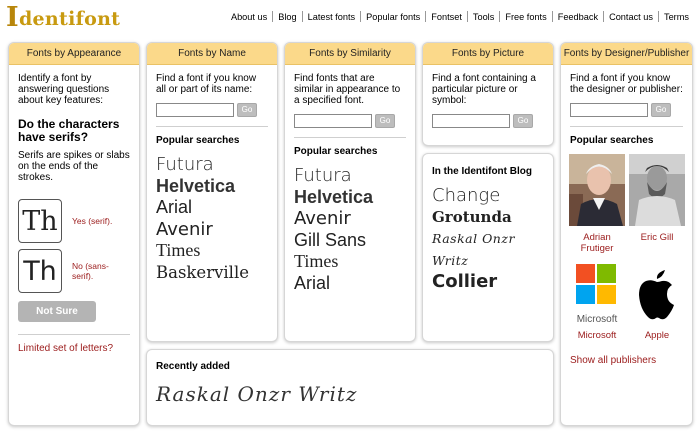 This screenshot has height=434, width=700. I want to click on popular-futura: Futura, so click(212, 165).